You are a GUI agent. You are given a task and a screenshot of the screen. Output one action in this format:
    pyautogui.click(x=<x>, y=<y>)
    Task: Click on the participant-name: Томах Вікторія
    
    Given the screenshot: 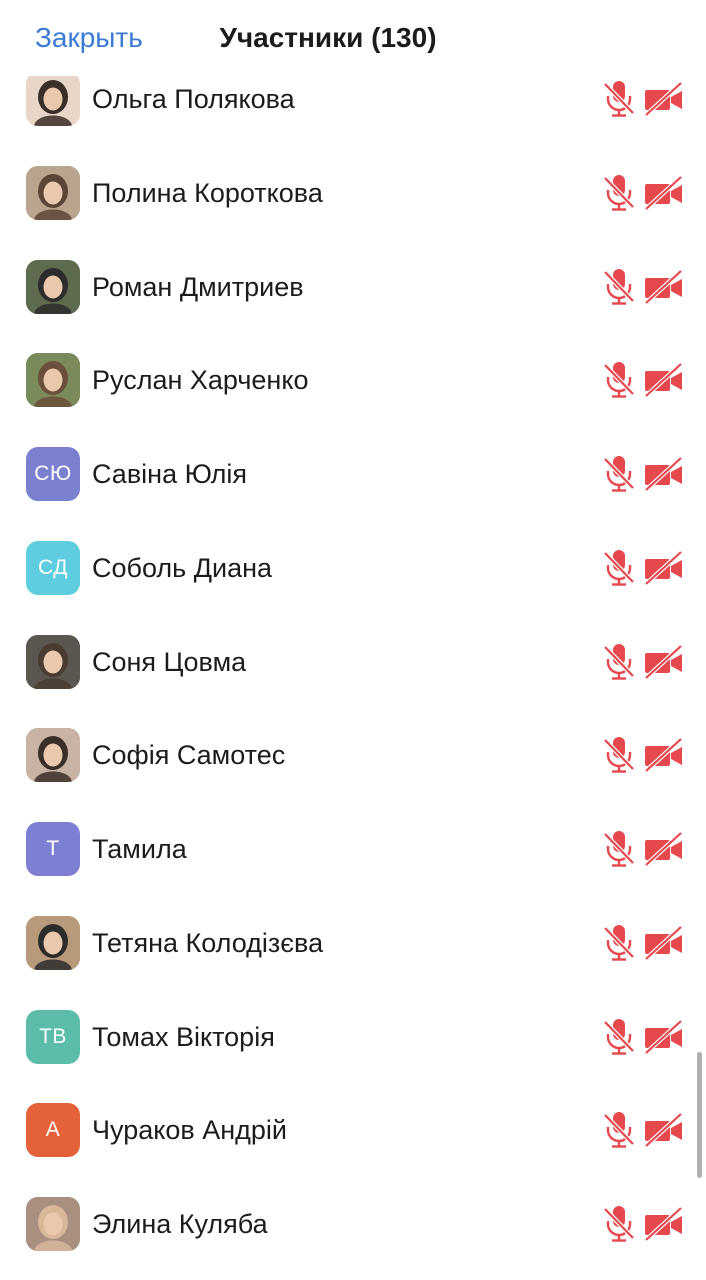 What is the action you would take?
    pyautogui.click(x=183, y=1036)
    